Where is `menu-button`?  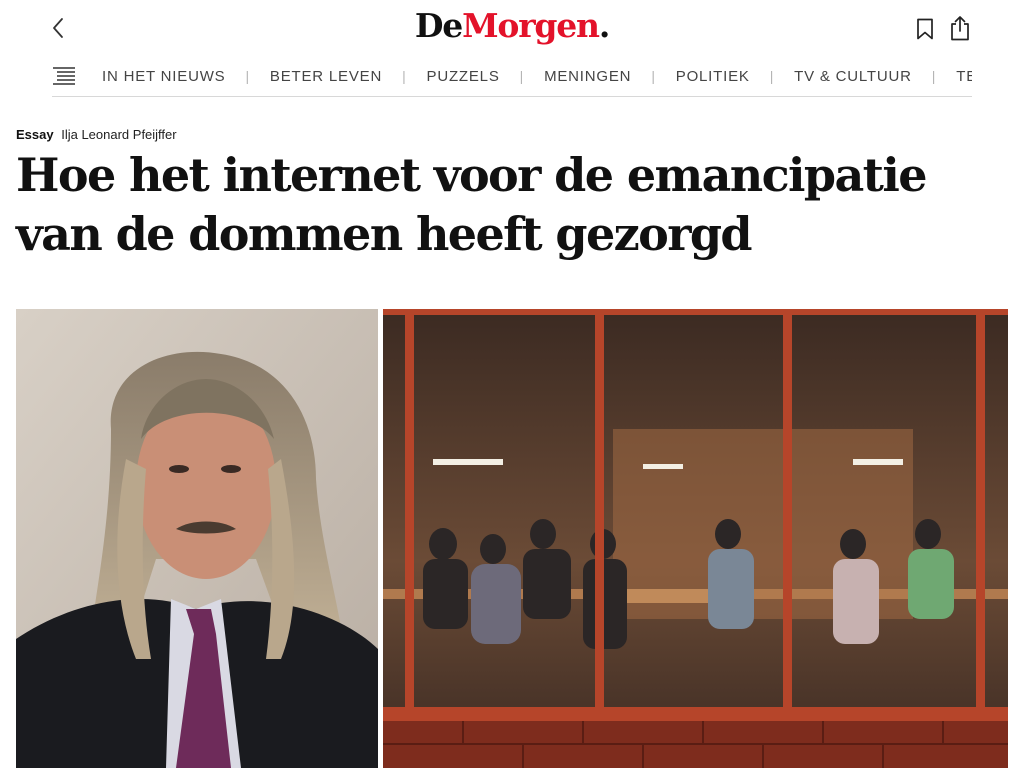 menu-button is located at coordinates (64, 76).